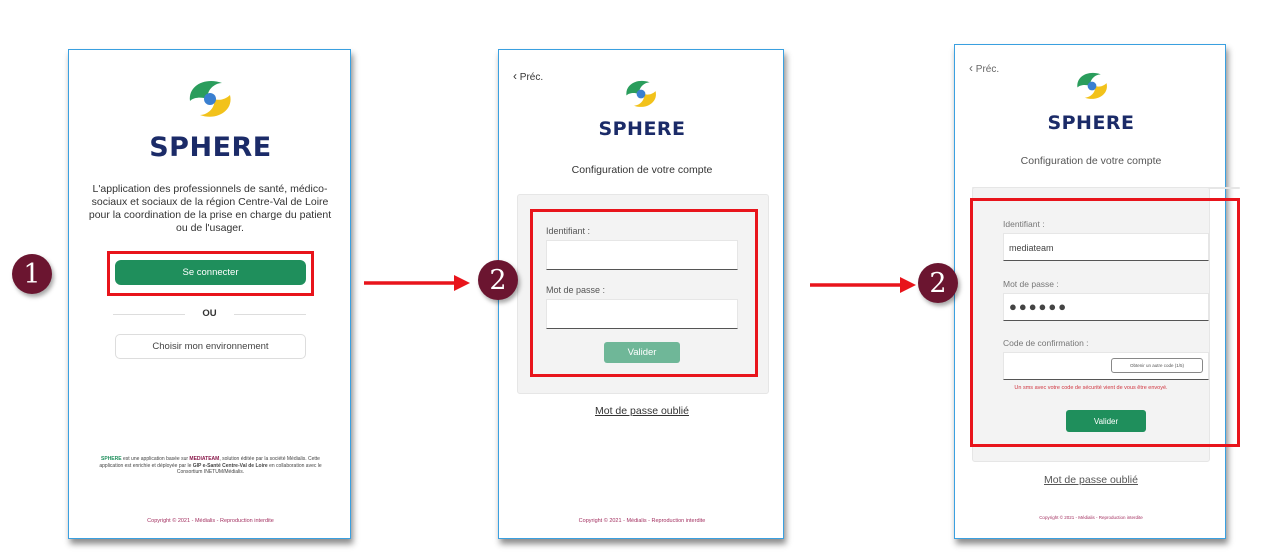 The width and height of the screenshot is (1270, 558). What do you see at coordinates (149, 314) in the screenshot?
I see `divider-left` at bounding box center [149, 314].